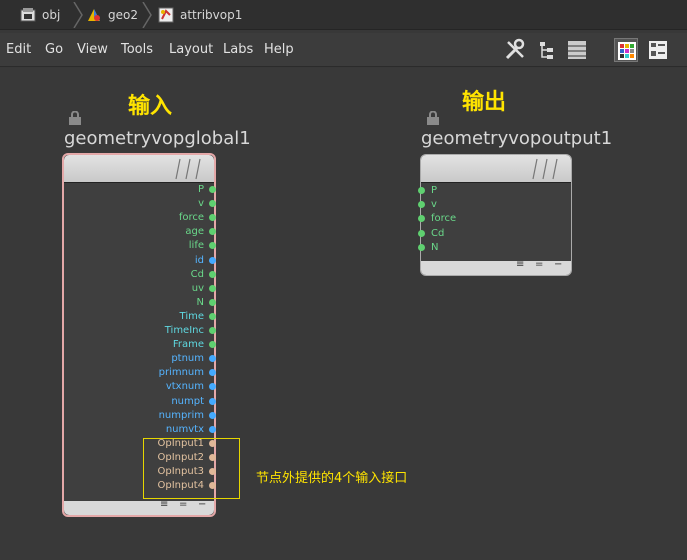  What do you see at coordinates (515, 50) in the screenshot?
I see `wrench-icon` at bounding box center [515, 50].